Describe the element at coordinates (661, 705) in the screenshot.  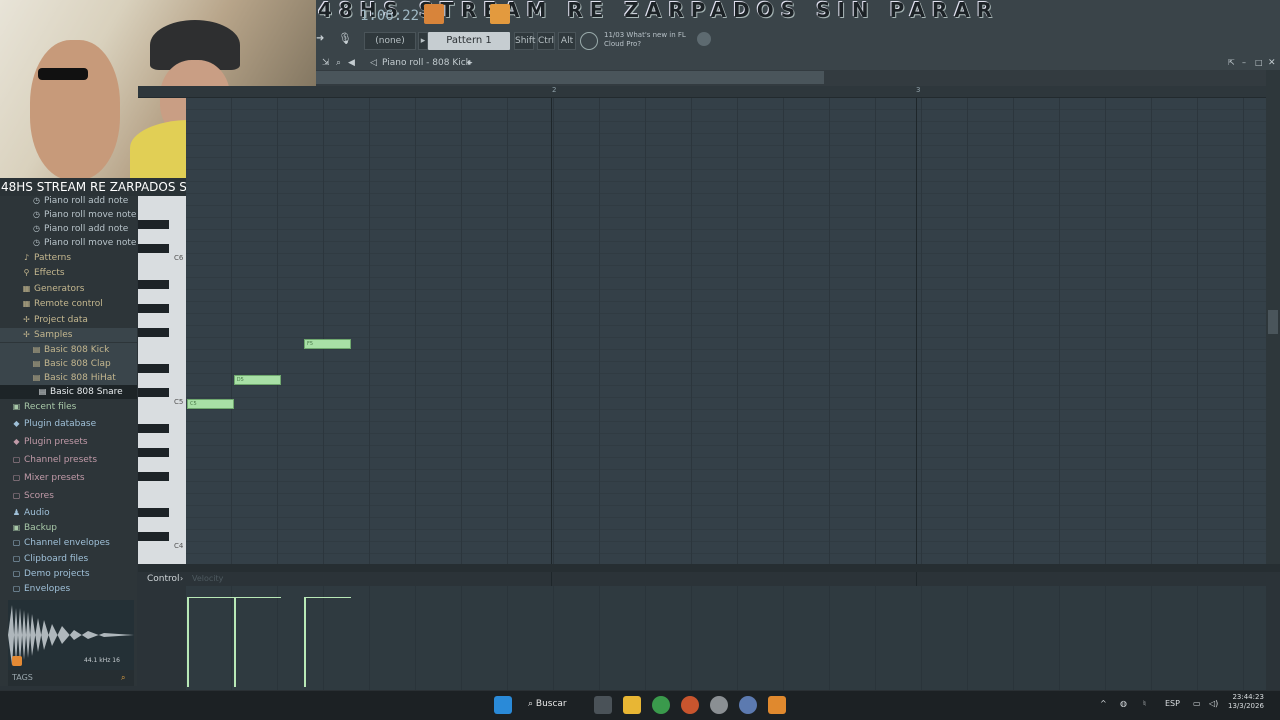
I see `chrome-icon` at that location.